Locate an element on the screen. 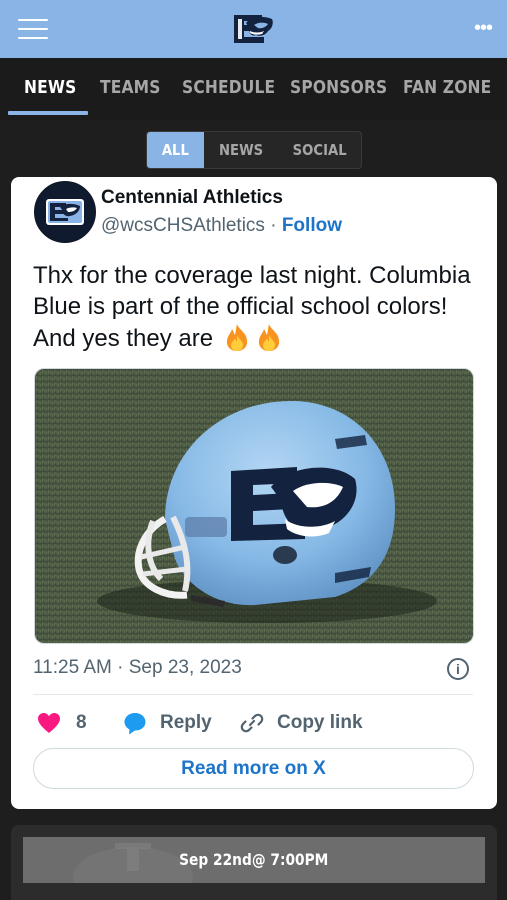  author-name: Centennial Athletics is located at coordinates (192, 198).